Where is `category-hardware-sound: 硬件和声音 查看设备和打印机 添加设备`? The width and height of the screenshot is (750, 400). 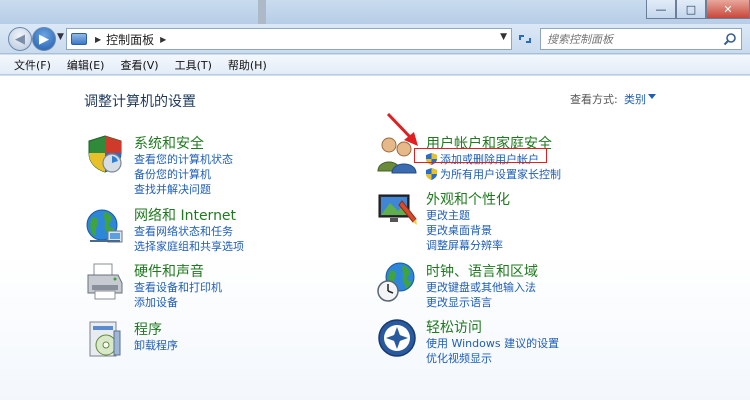 category-hardware-sound: 硬件和声音 查看设备和打印机 添加设备 is located at coordinates (214, 286).